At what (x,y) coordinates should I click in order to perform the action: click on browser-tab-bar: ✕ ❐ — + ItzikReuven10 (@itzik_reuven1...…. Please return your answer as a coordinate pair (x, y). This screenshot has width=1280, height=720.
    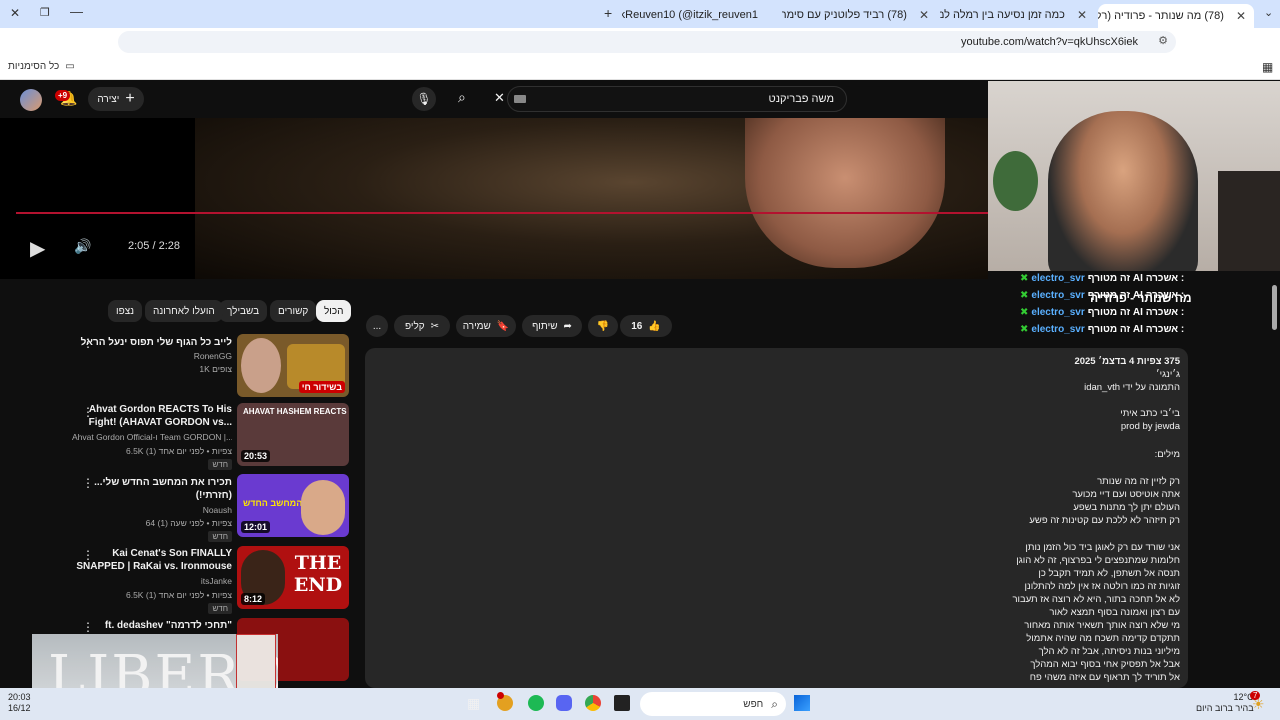
    Looking at the image, I should click on (640, 14).